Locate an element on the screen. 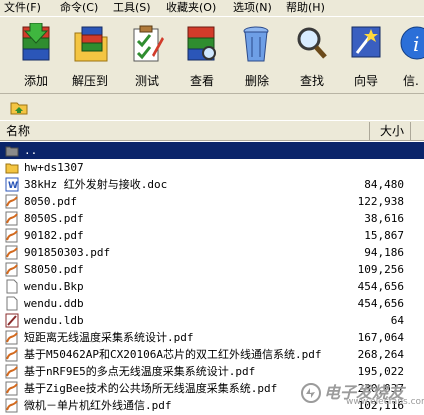  file-size: 15,867 is located at coordinates (384, 235).